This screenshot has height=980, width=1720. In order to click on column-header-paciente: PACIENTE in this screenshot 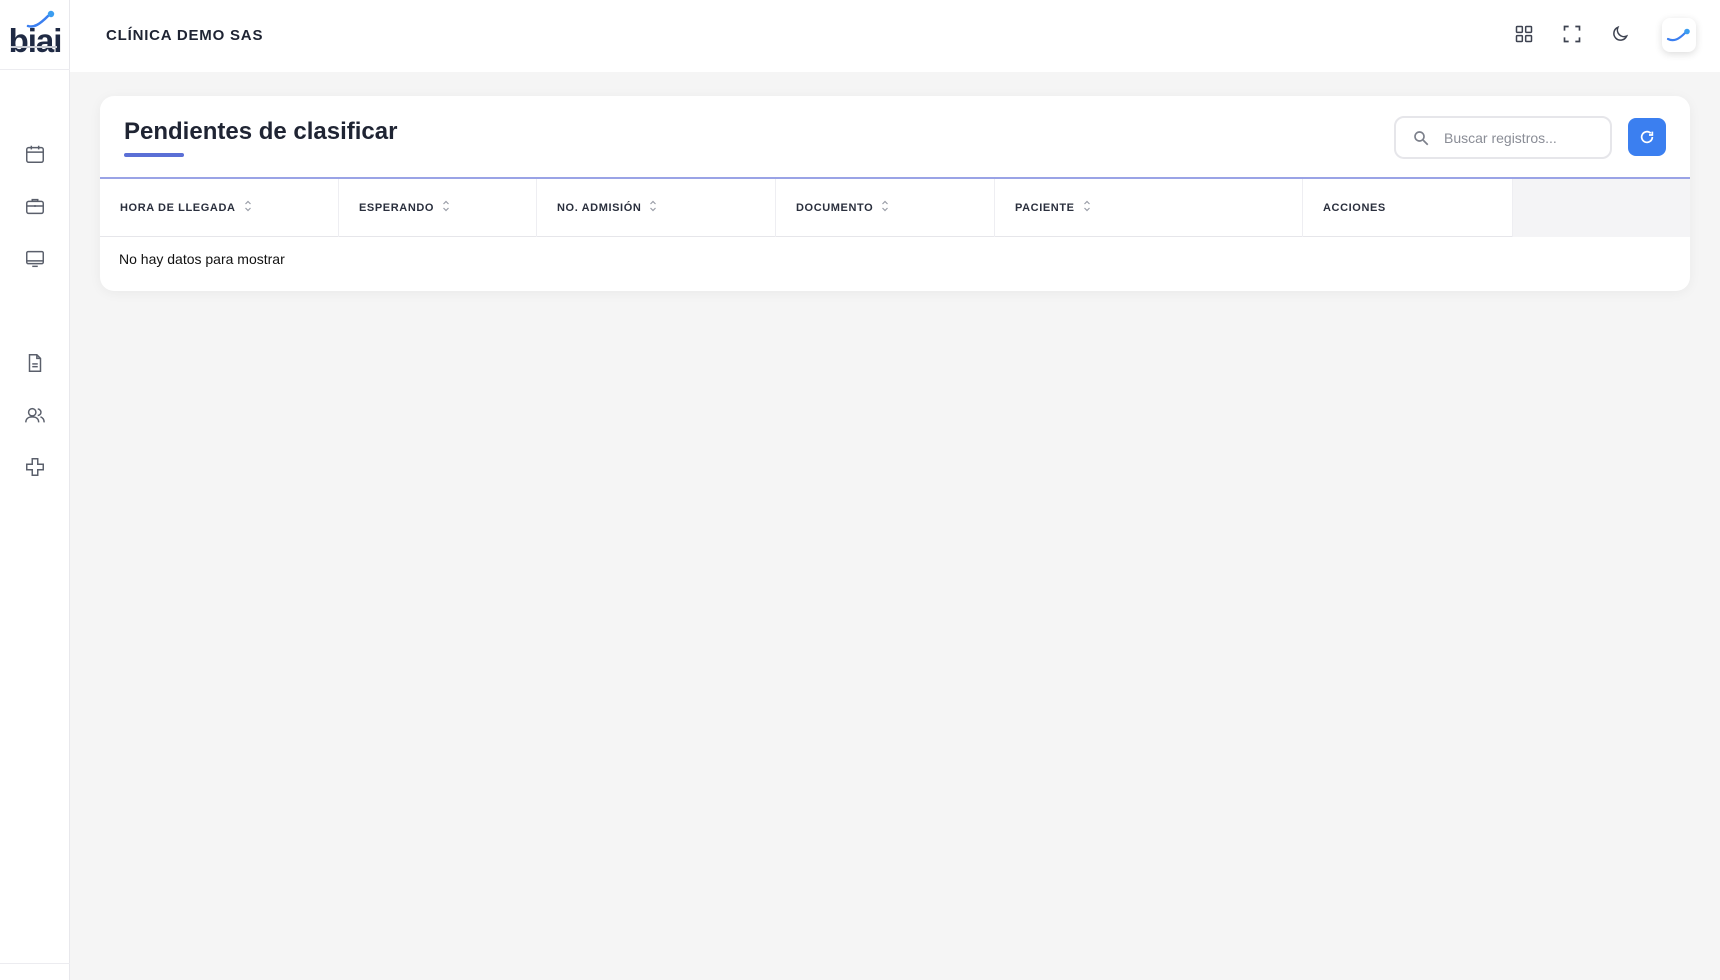, I will do `click(1149, 208)`.